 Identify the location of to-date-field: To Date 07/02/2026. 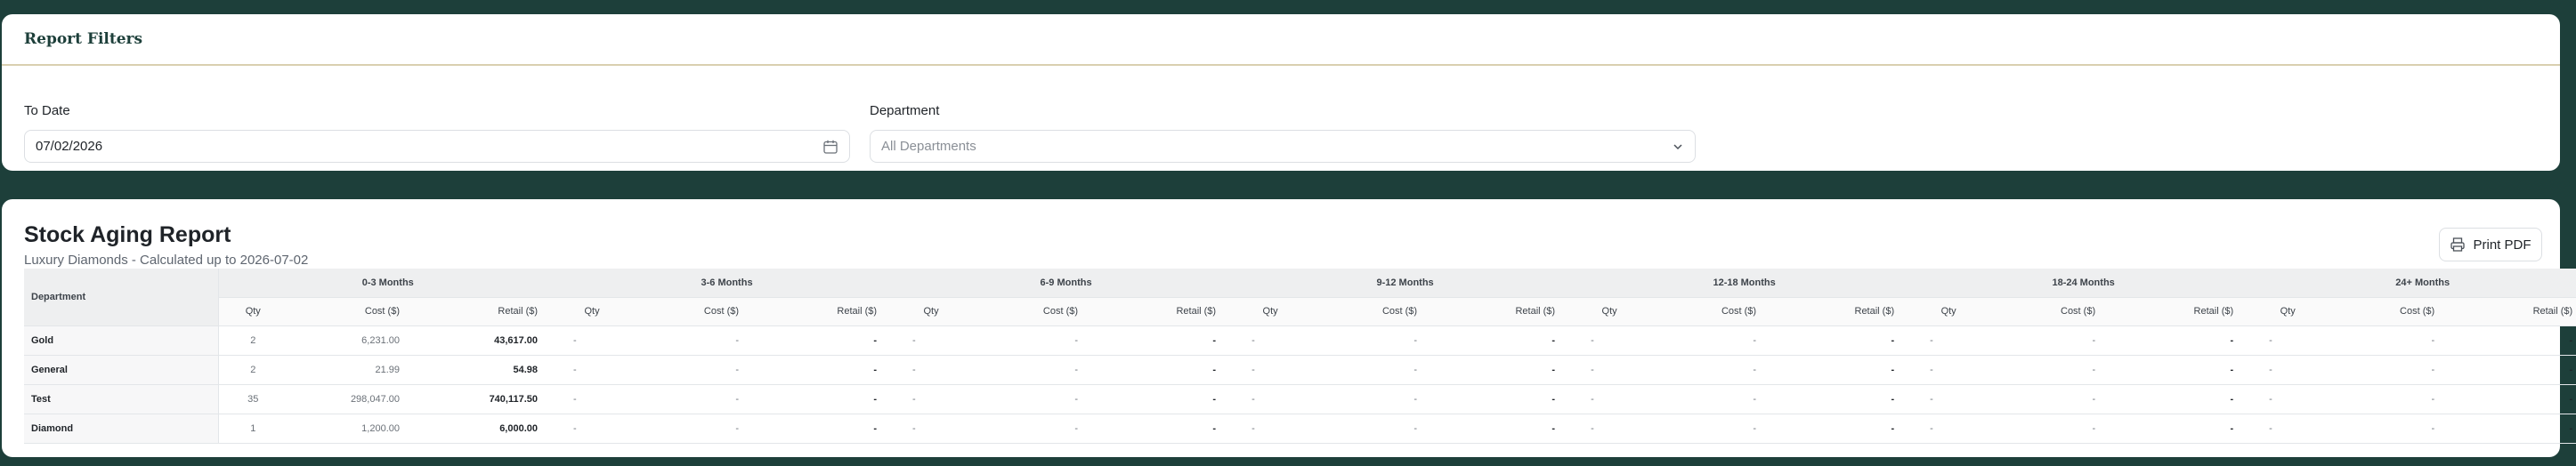
(437, 133).